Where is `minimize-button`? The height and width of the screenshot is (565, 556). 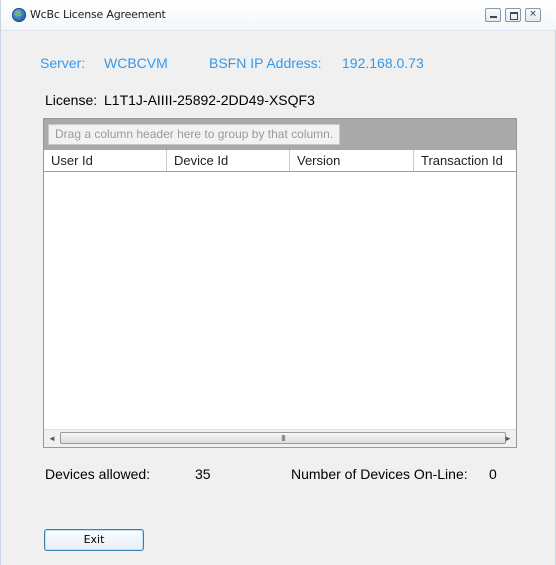
minimize-button is located at coordinates (493, 15).